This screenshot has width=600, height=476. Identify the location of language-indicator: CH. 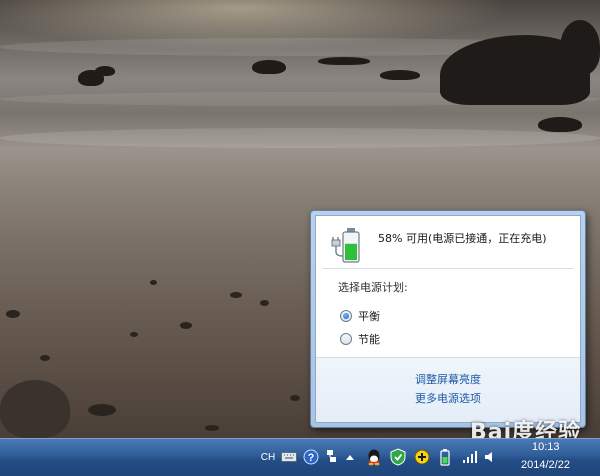
(268, 457).